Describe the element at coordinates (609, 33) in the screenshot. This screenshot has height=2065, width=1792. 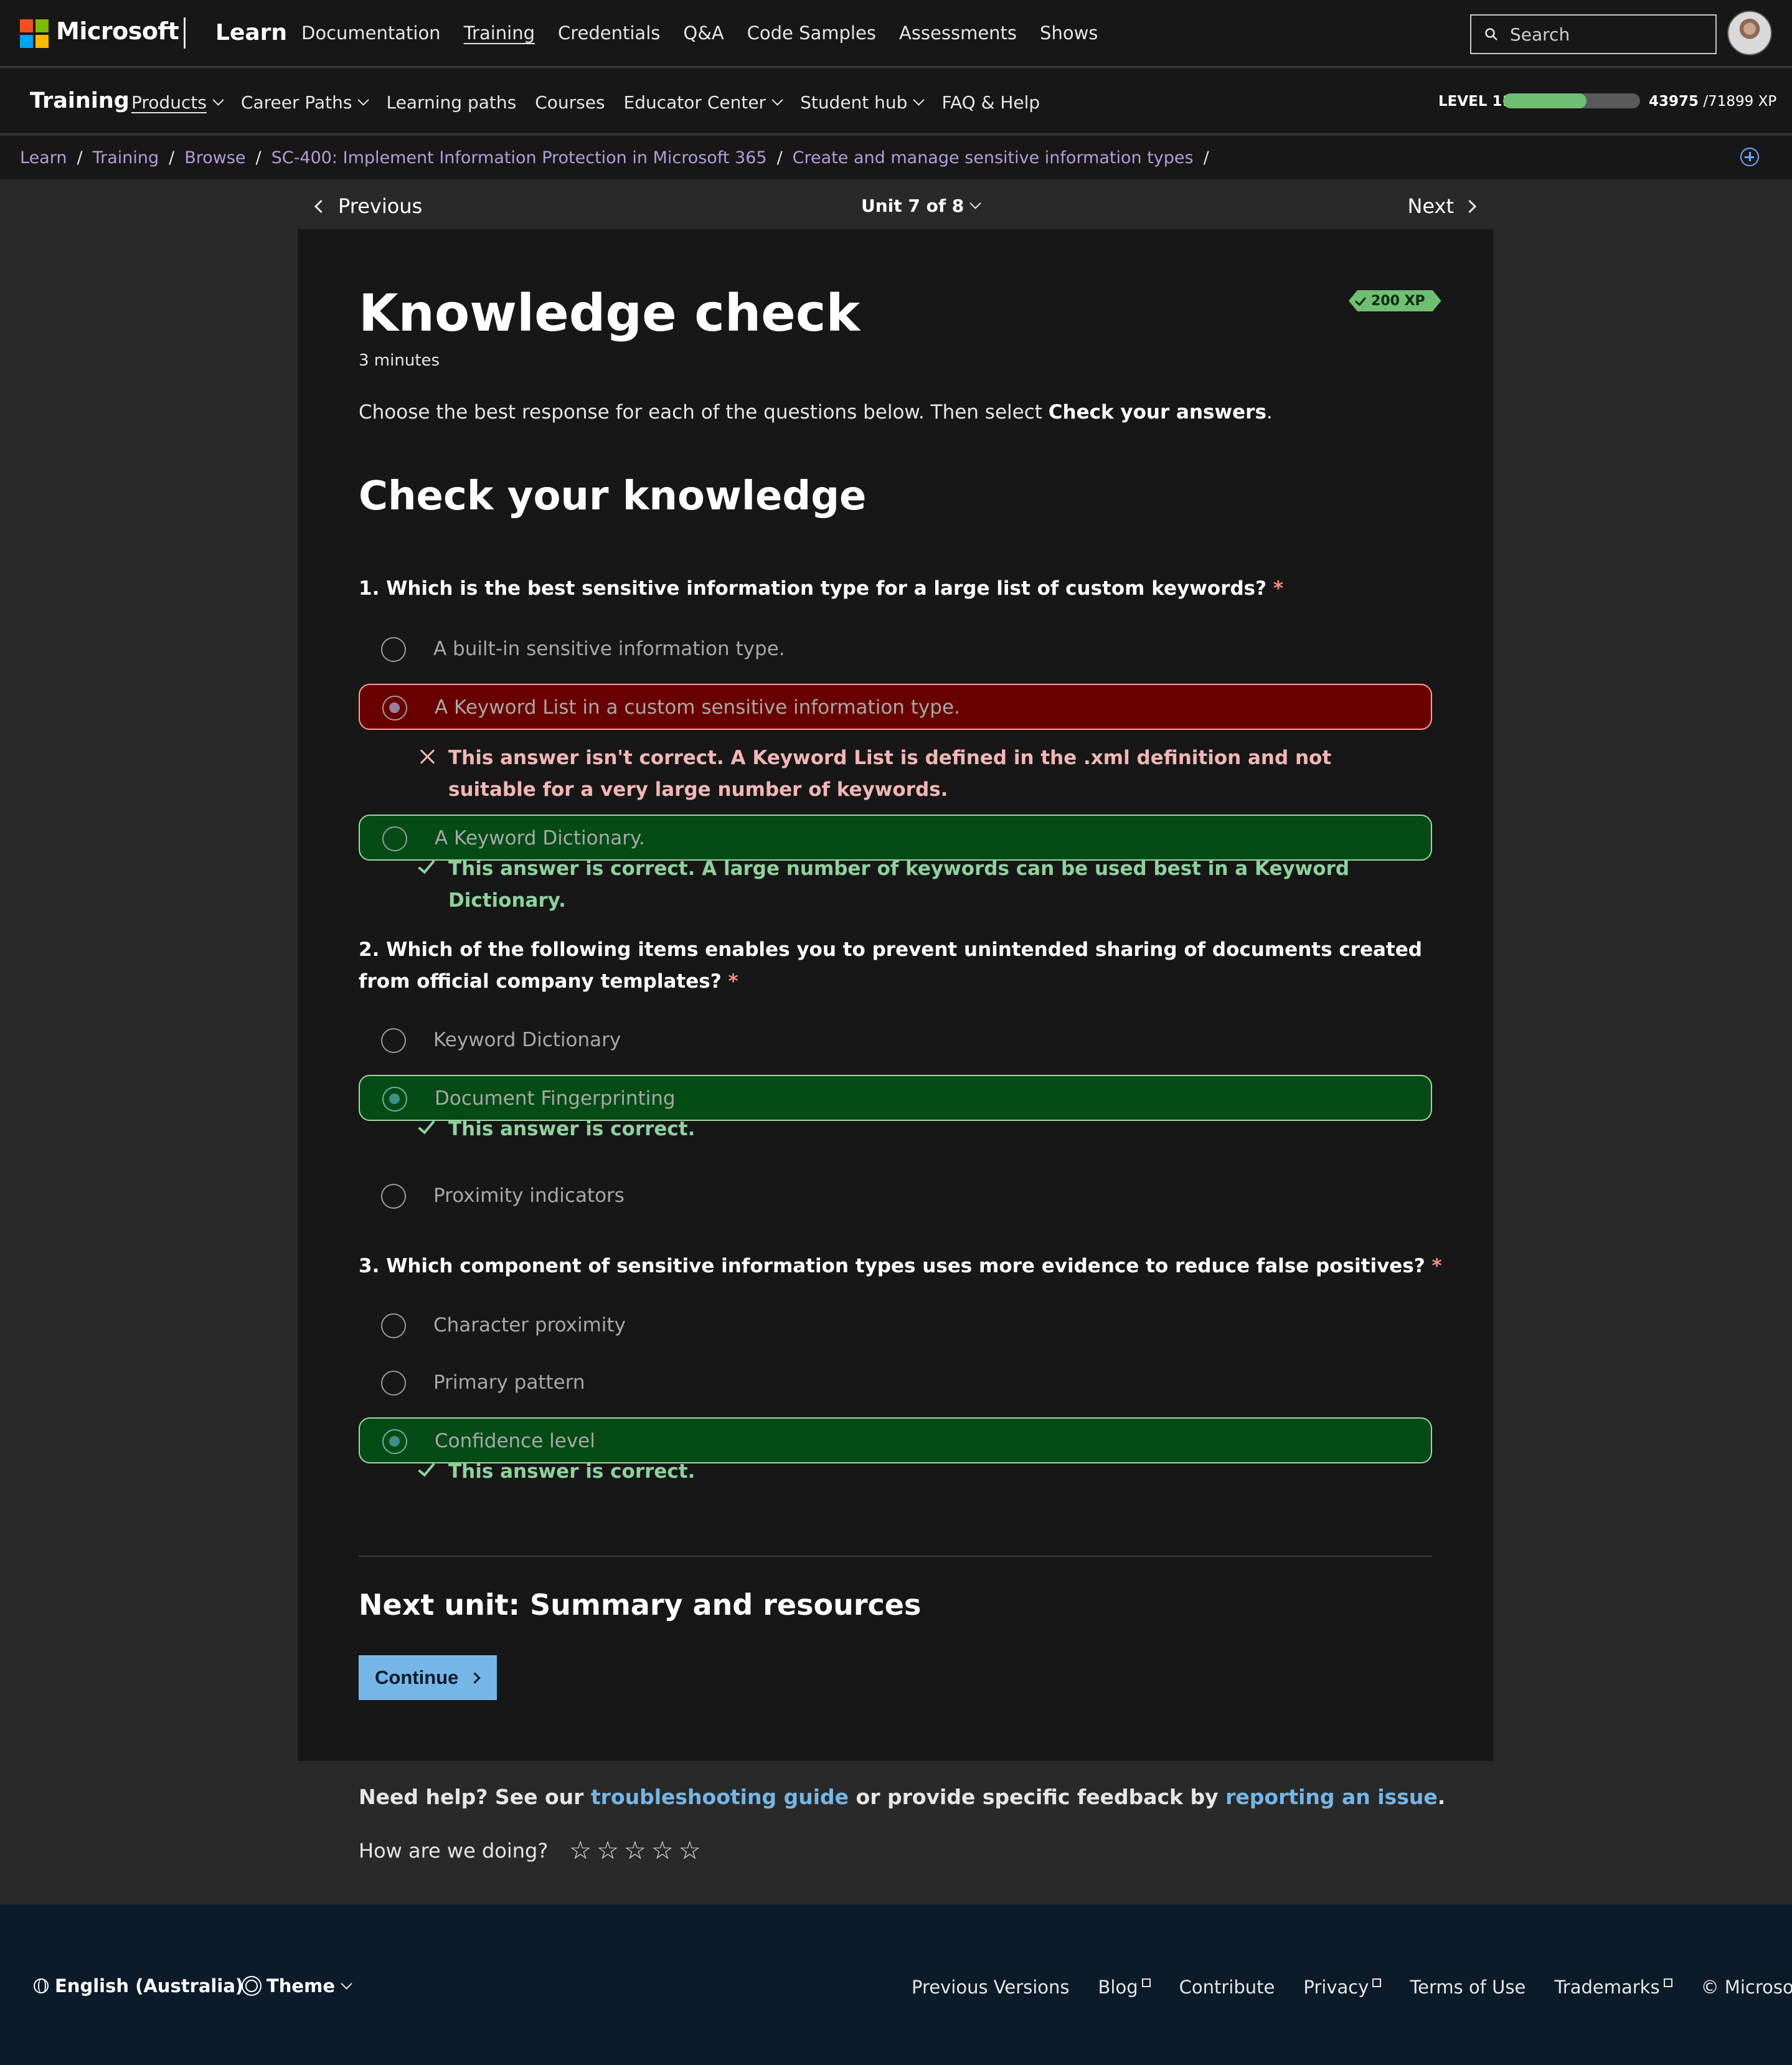
I see `top-nav-credentials: Credentials` at that location.